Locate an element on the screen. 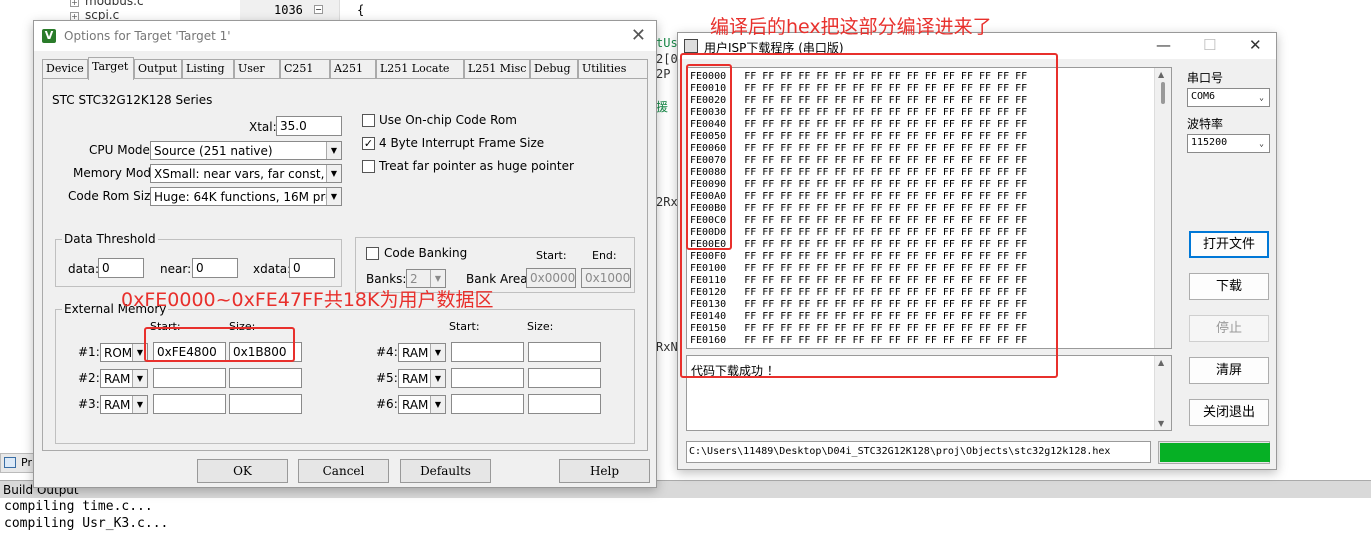  bank-area-start-input: 0x0000 is located at coordinates (551, 278).